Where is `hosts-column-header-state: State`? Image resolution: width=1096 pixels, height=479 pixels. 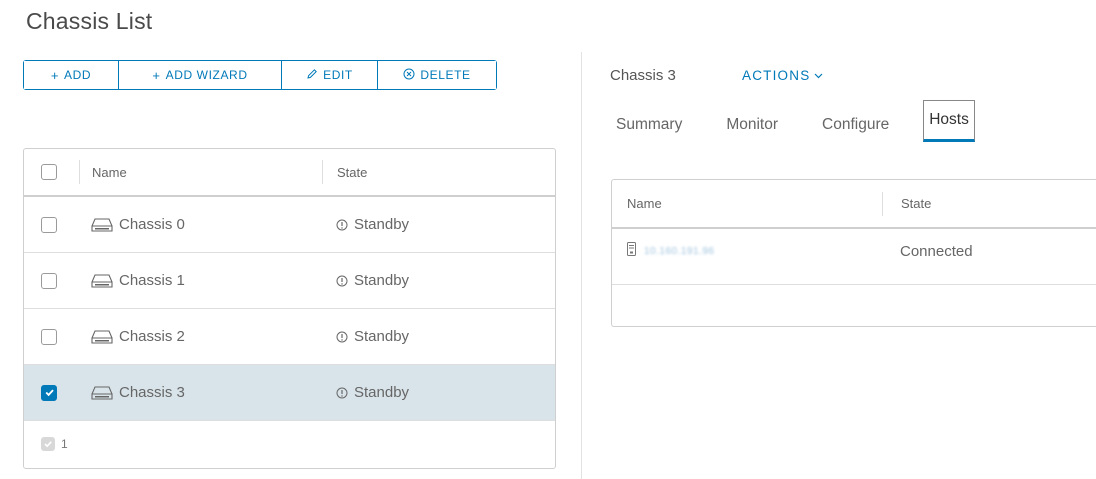
hosts-column-header-state: State is located at coordinates (989, 203).